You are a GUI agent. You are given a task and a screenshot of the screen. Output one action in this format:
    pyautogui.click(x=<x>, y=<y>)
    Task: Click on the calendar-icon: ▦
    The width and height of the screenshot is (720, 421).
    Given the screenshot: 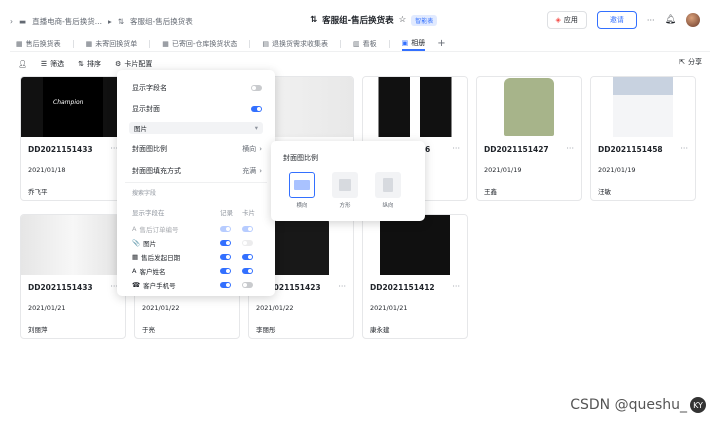 What is the action you would take?
    pyautogui.click(x=135, y=257)
    